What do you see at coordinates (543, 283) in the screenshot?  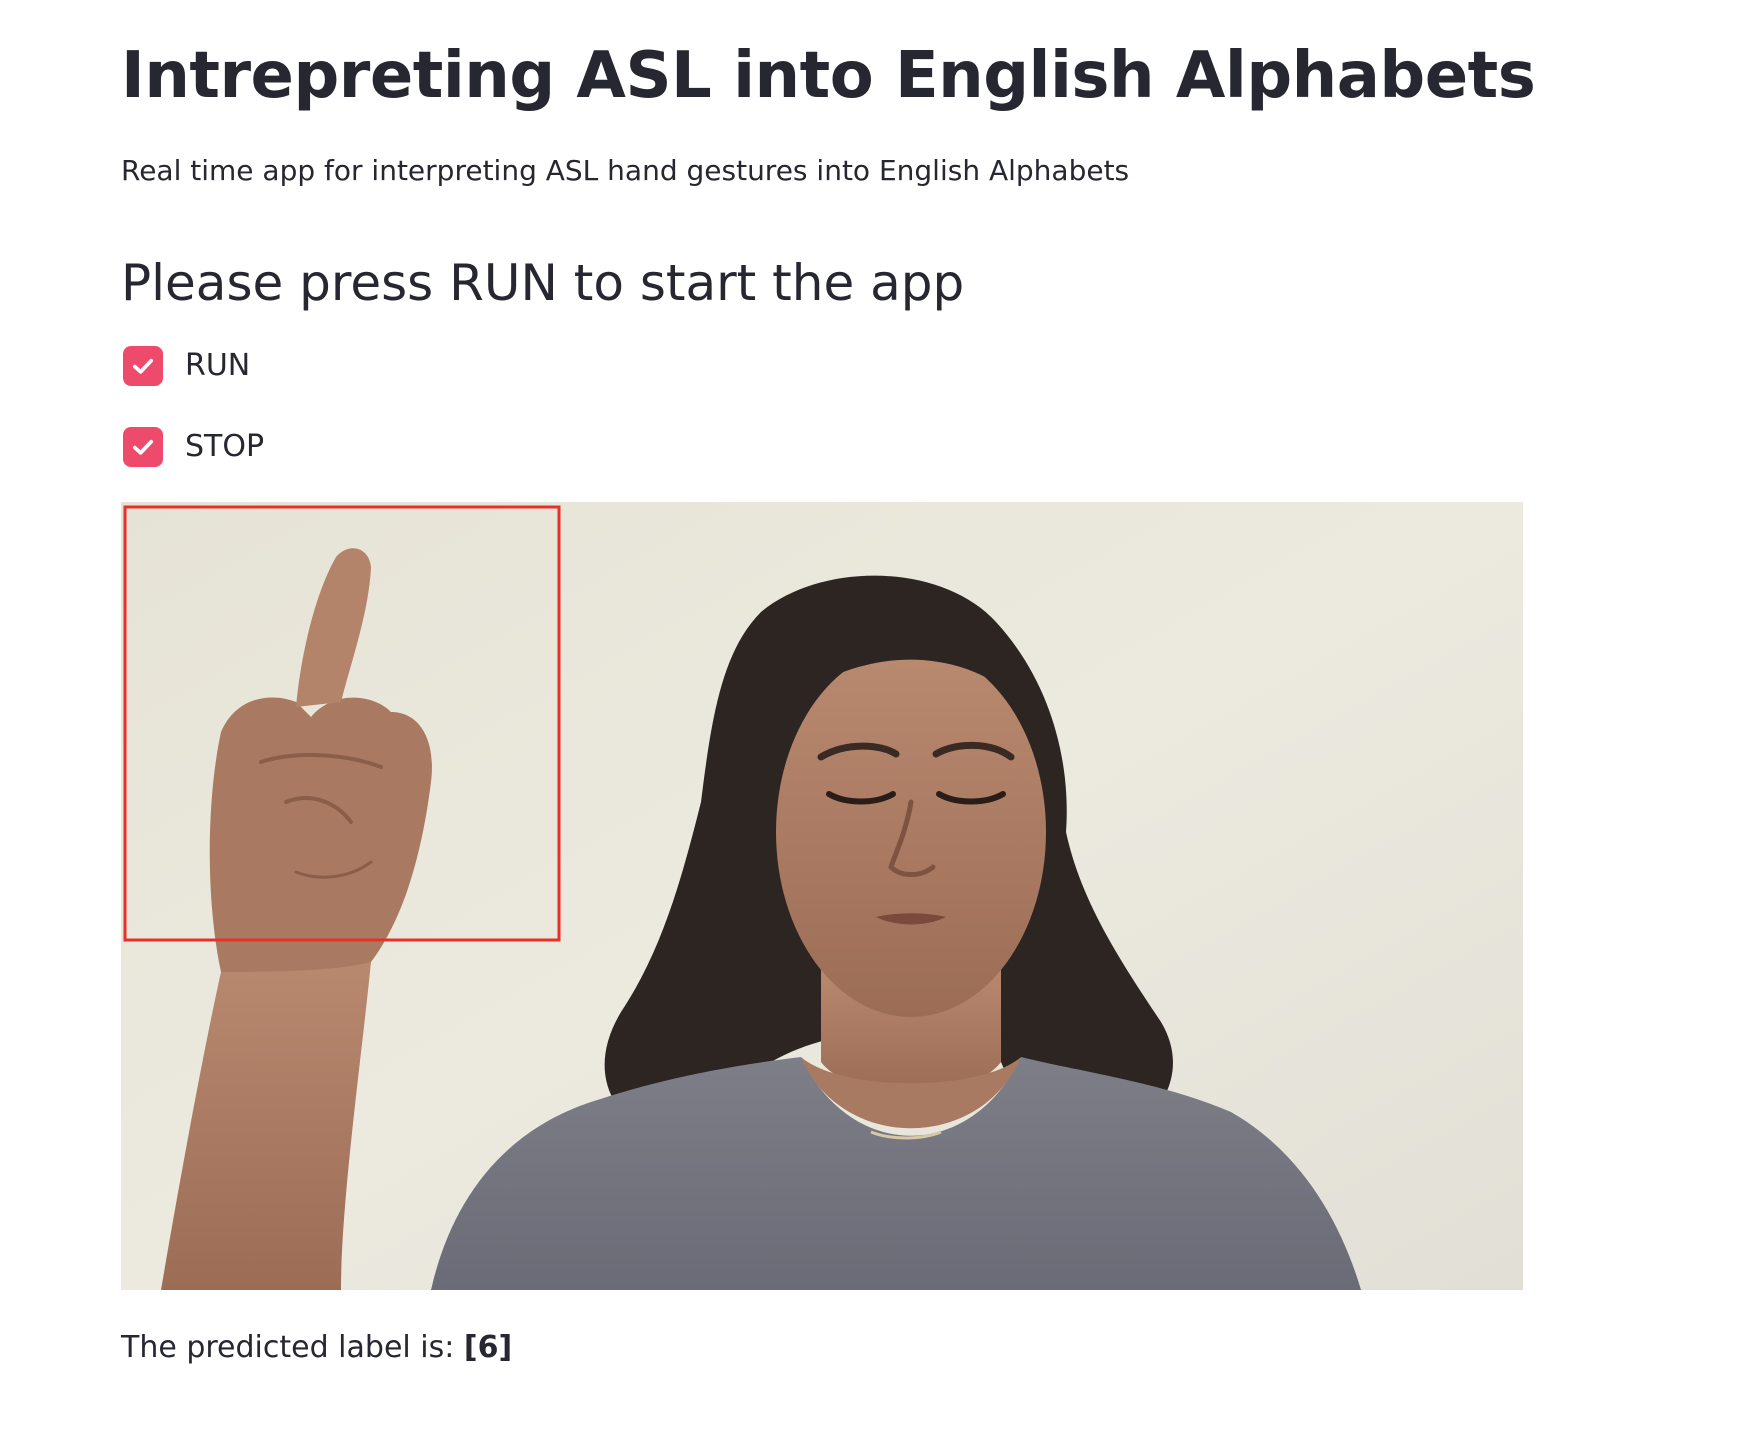 I see `section-heading: Please press RUN to start the app` at bounding box center [543, 283].